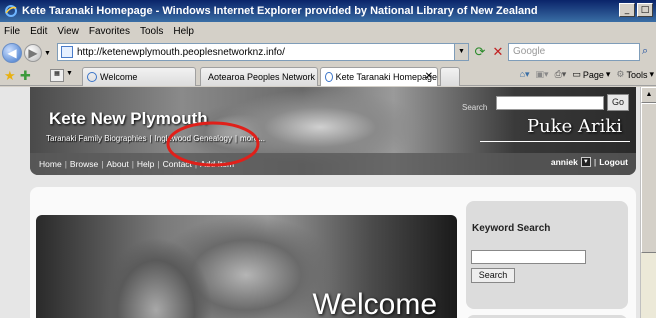  What do you see at coordinates (649, 52) in the screenshot?
I see `search-icon: ⌕` at bounding box center [649, 52].